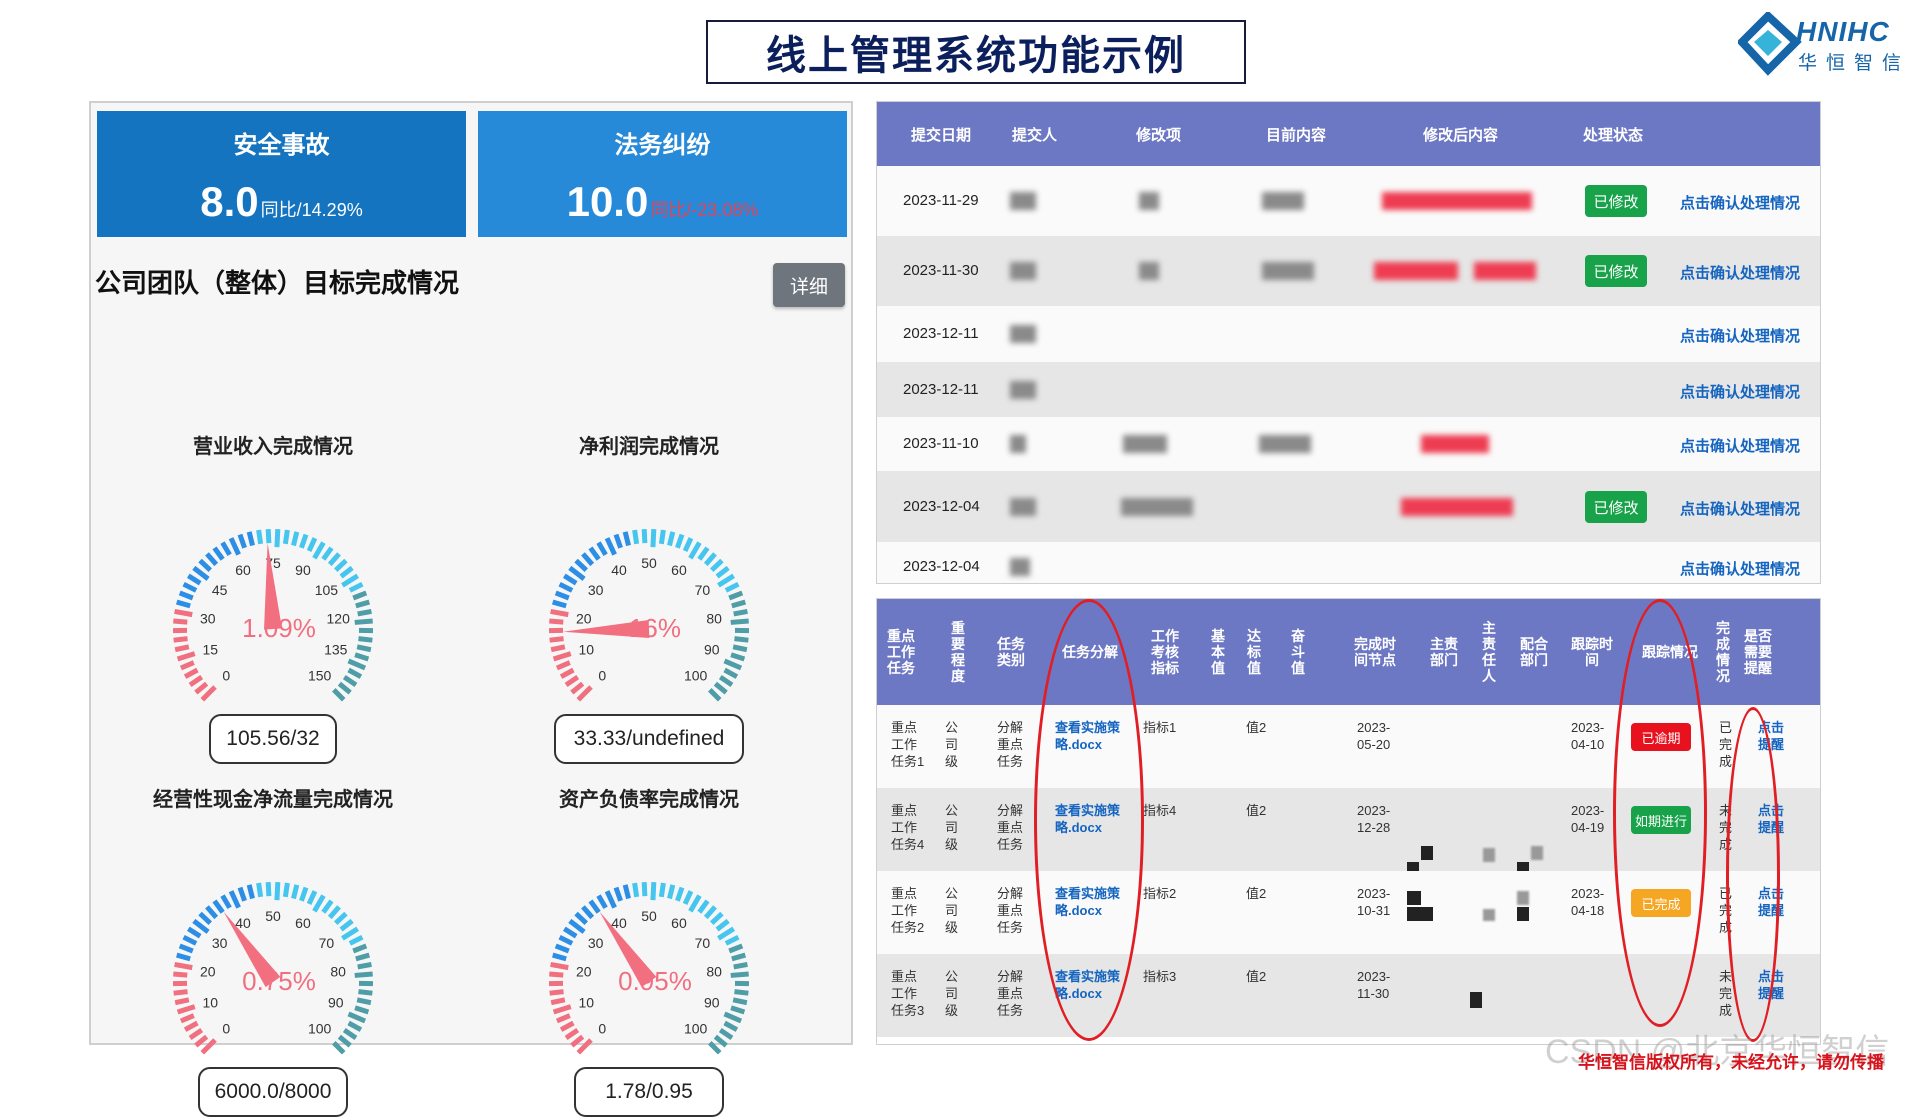 Image resolution: width=1919 pixels, height=1117 pixels. I want to click on gauge-percent-label: 0.75%, so click(279, 981).